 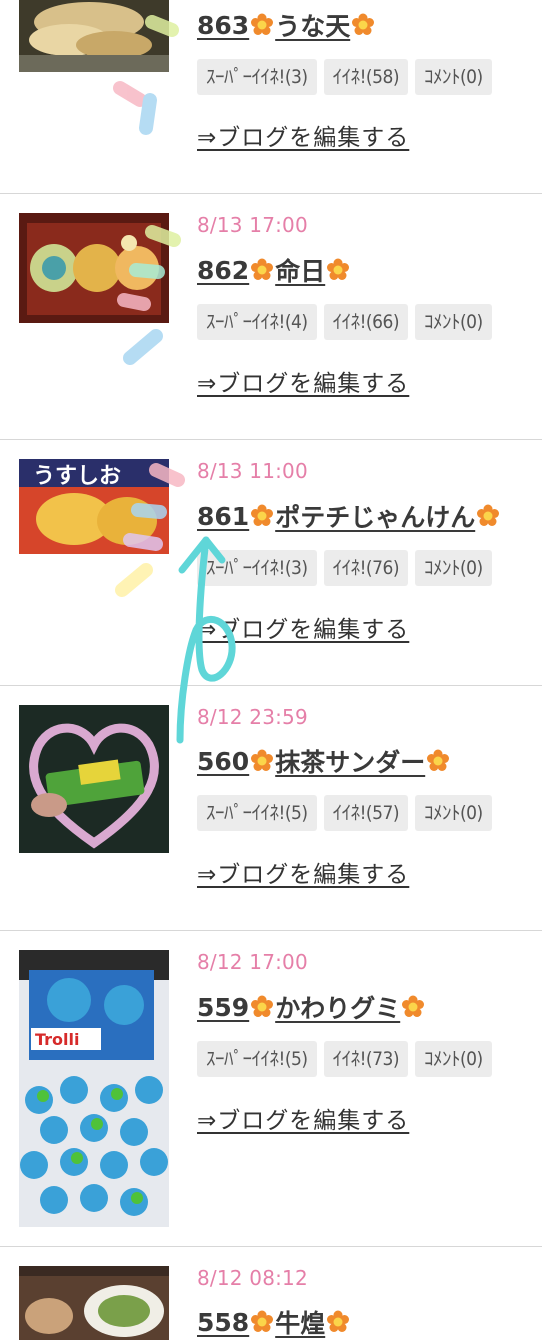 What do you see at coordinates (252, 471) in the screenshot?
I see `post-date: 8/13 11:00` at bounding box center [252, 471].